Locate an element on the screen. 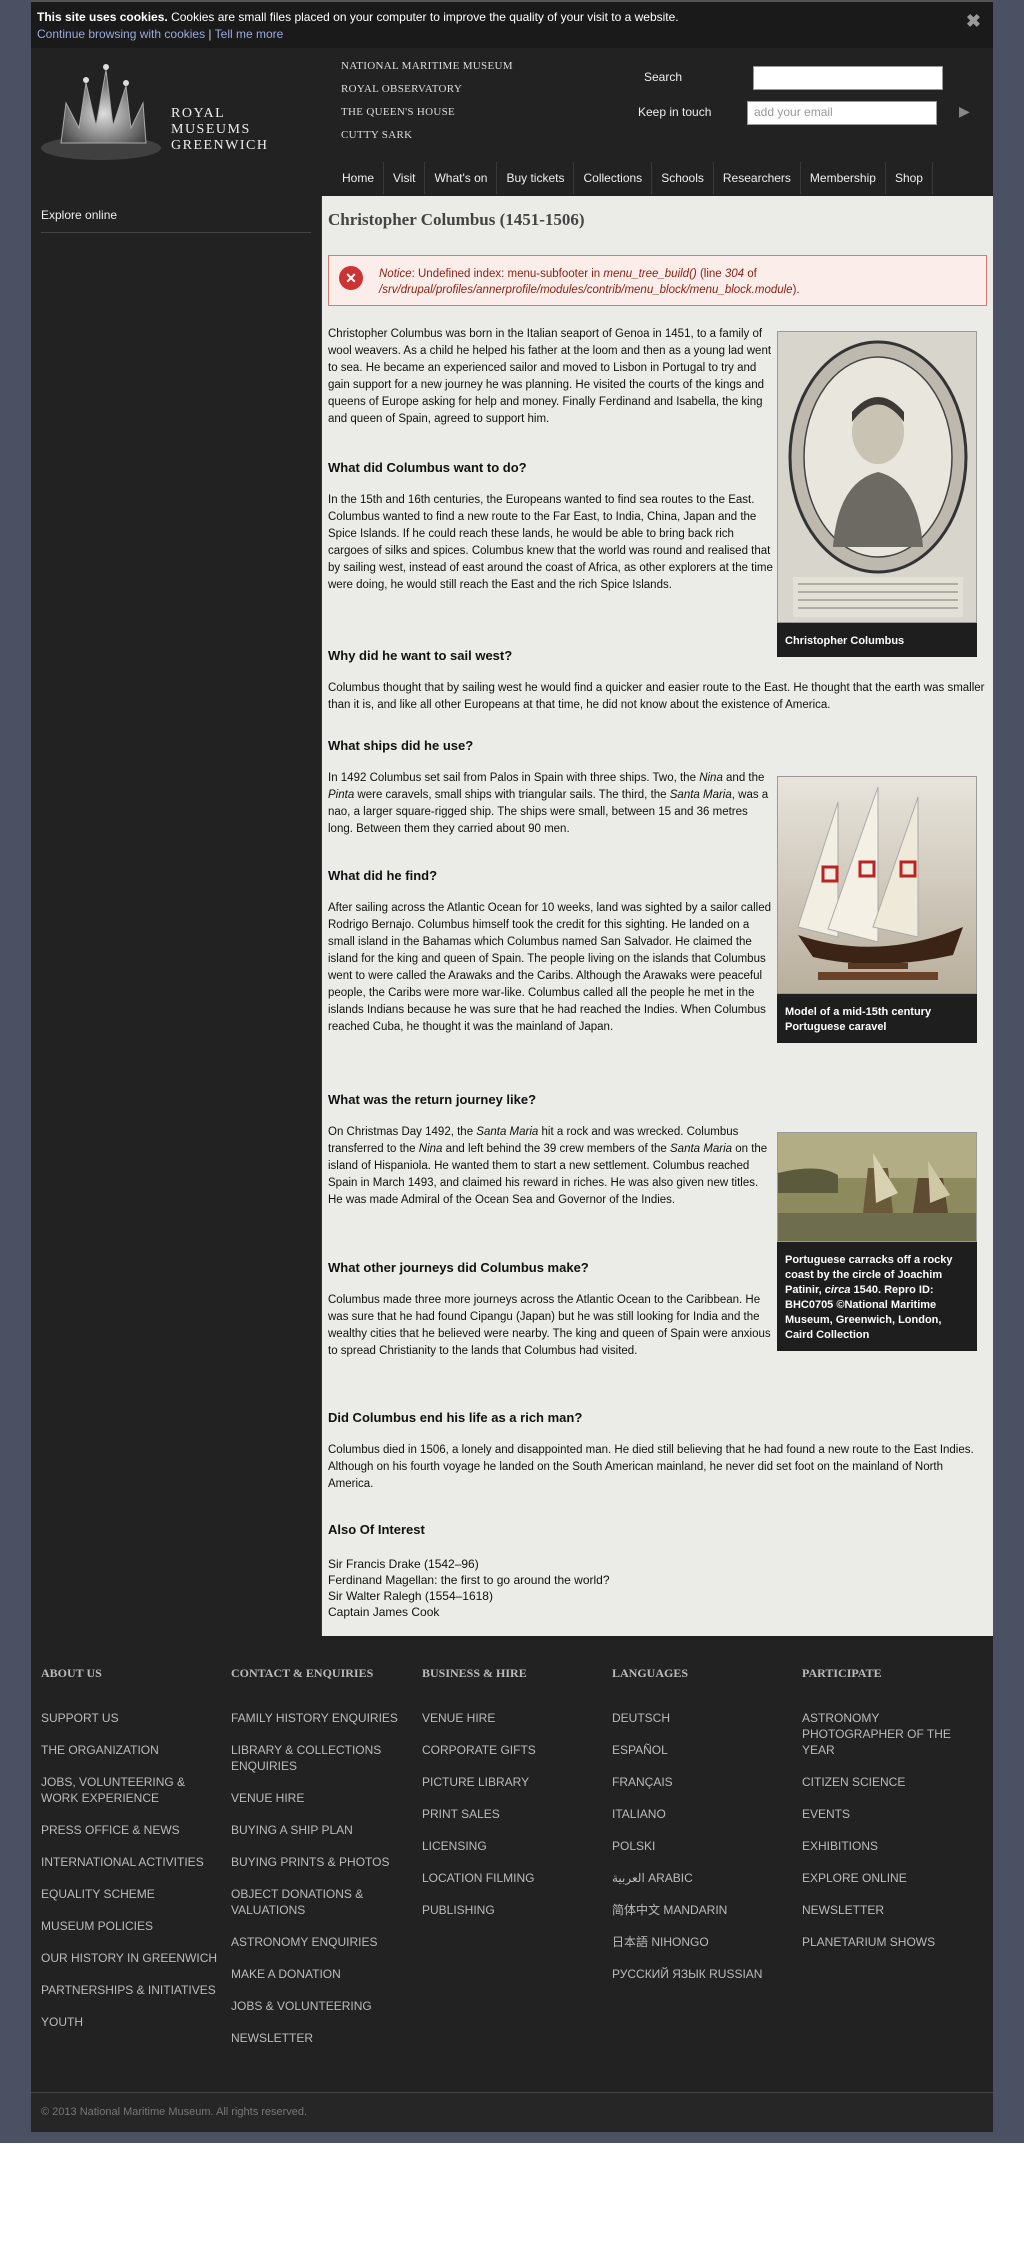 The width and height of the screenshot is (1024, 2268). nav-researchers: Researchers is located at coordinates (757, 178).